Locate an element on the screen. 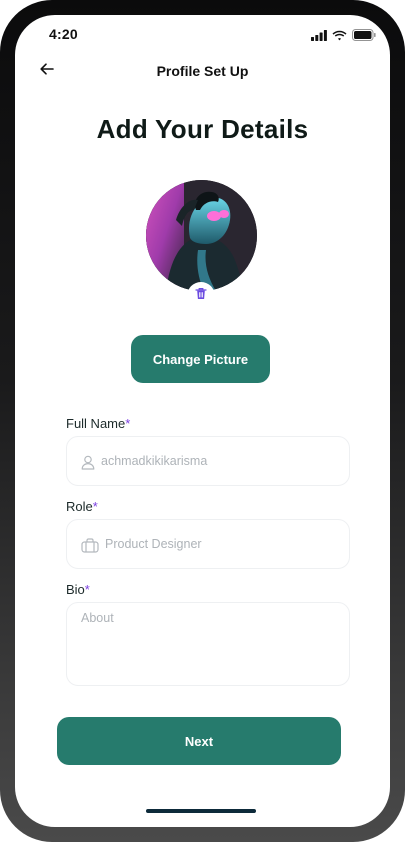 The width and height of the screenshot is (405, 842). status-time: 4:20 is located at coordinates (63, 34).